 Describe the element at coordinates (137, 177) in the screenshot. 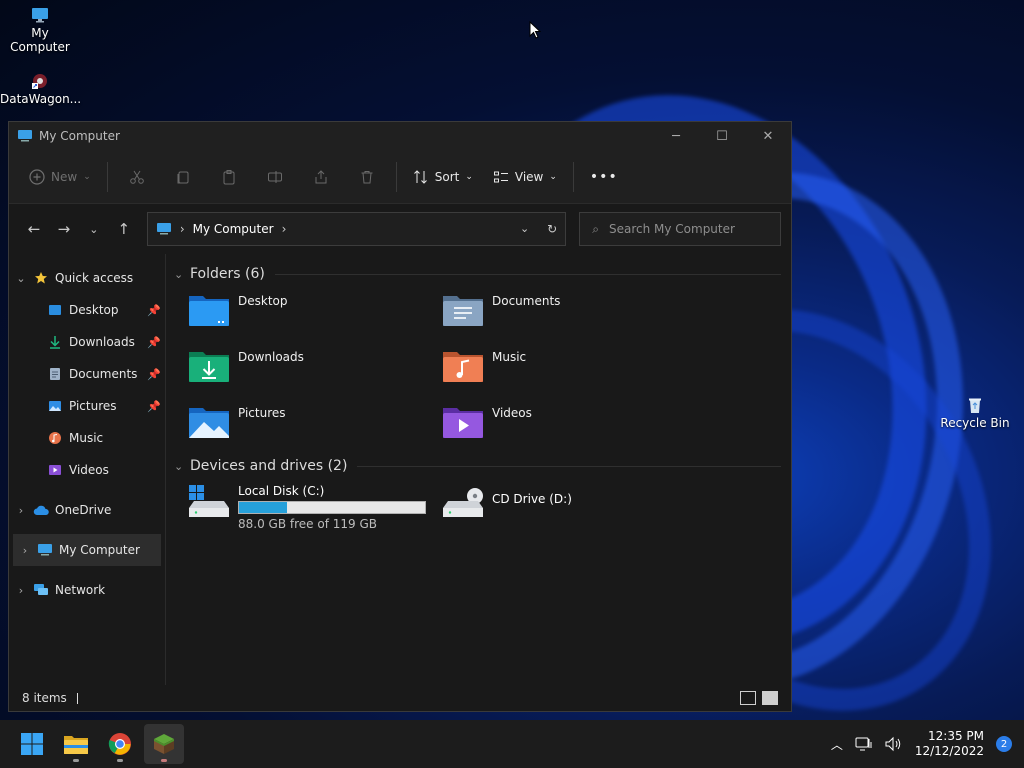

I see `cut-button` at that location.